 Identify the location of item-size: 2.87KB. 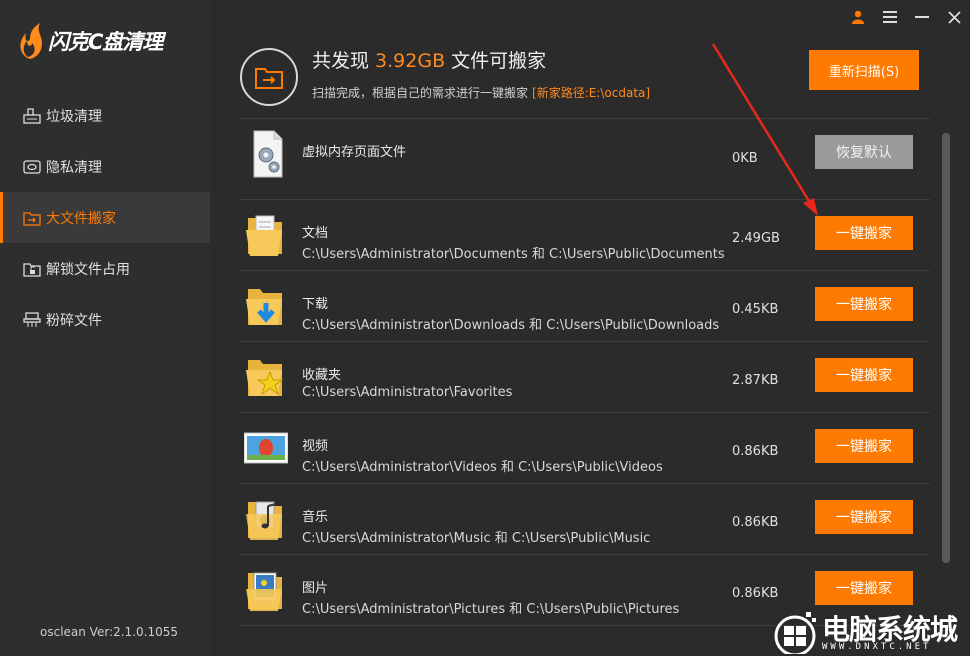
(755, 380).